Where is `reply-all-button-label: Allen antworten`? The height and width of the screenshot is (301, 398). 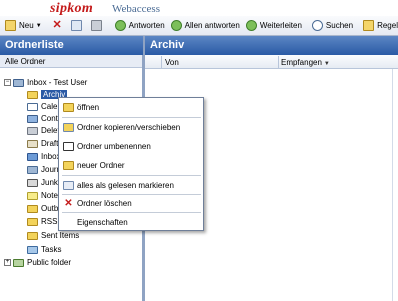 reply-all-button-label: Allen antworten is located at coordinates (212, 25).